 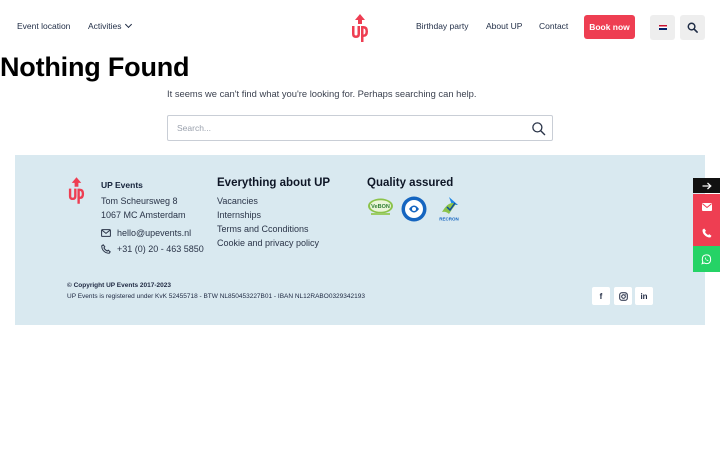 What do you see at coordinates (274, 183) in the screenshot?
I see `footer-about-heading: Everything about UP` at bounding box center [274, 183].